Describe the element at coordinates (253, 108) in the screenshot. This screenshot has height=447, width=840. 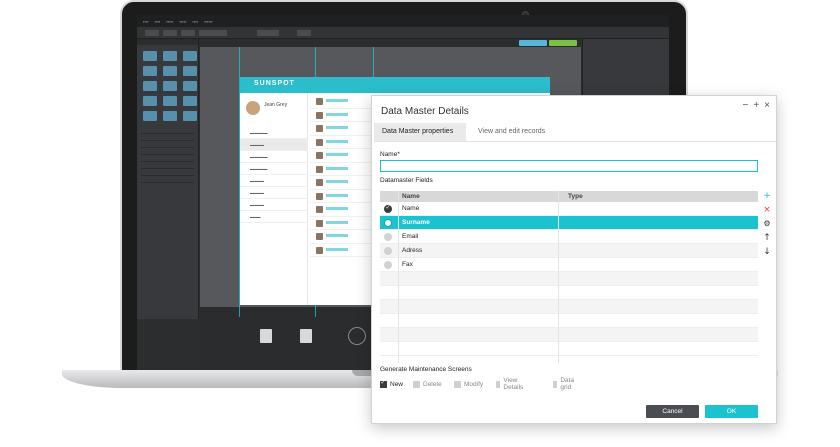
I see `avatar` at that location.